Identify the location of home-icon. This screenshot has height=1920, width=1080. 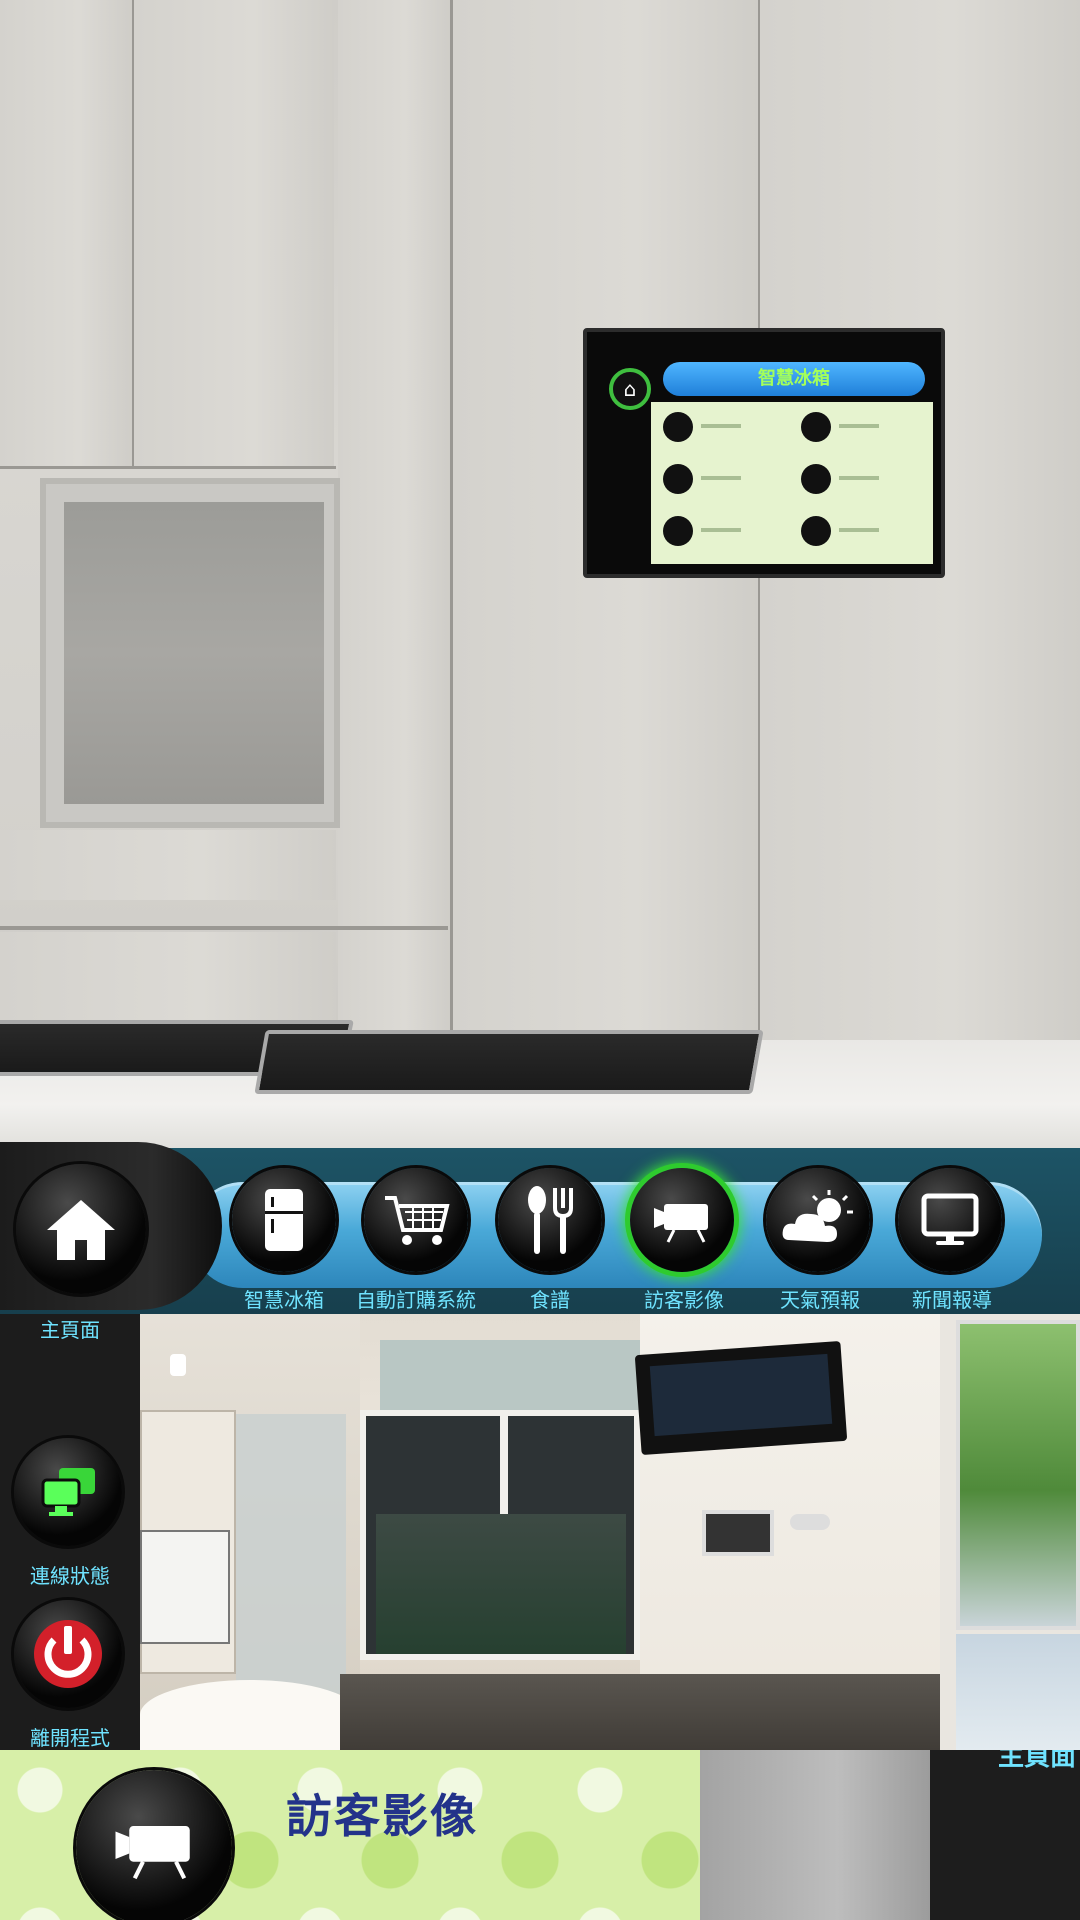
(81, 1230).